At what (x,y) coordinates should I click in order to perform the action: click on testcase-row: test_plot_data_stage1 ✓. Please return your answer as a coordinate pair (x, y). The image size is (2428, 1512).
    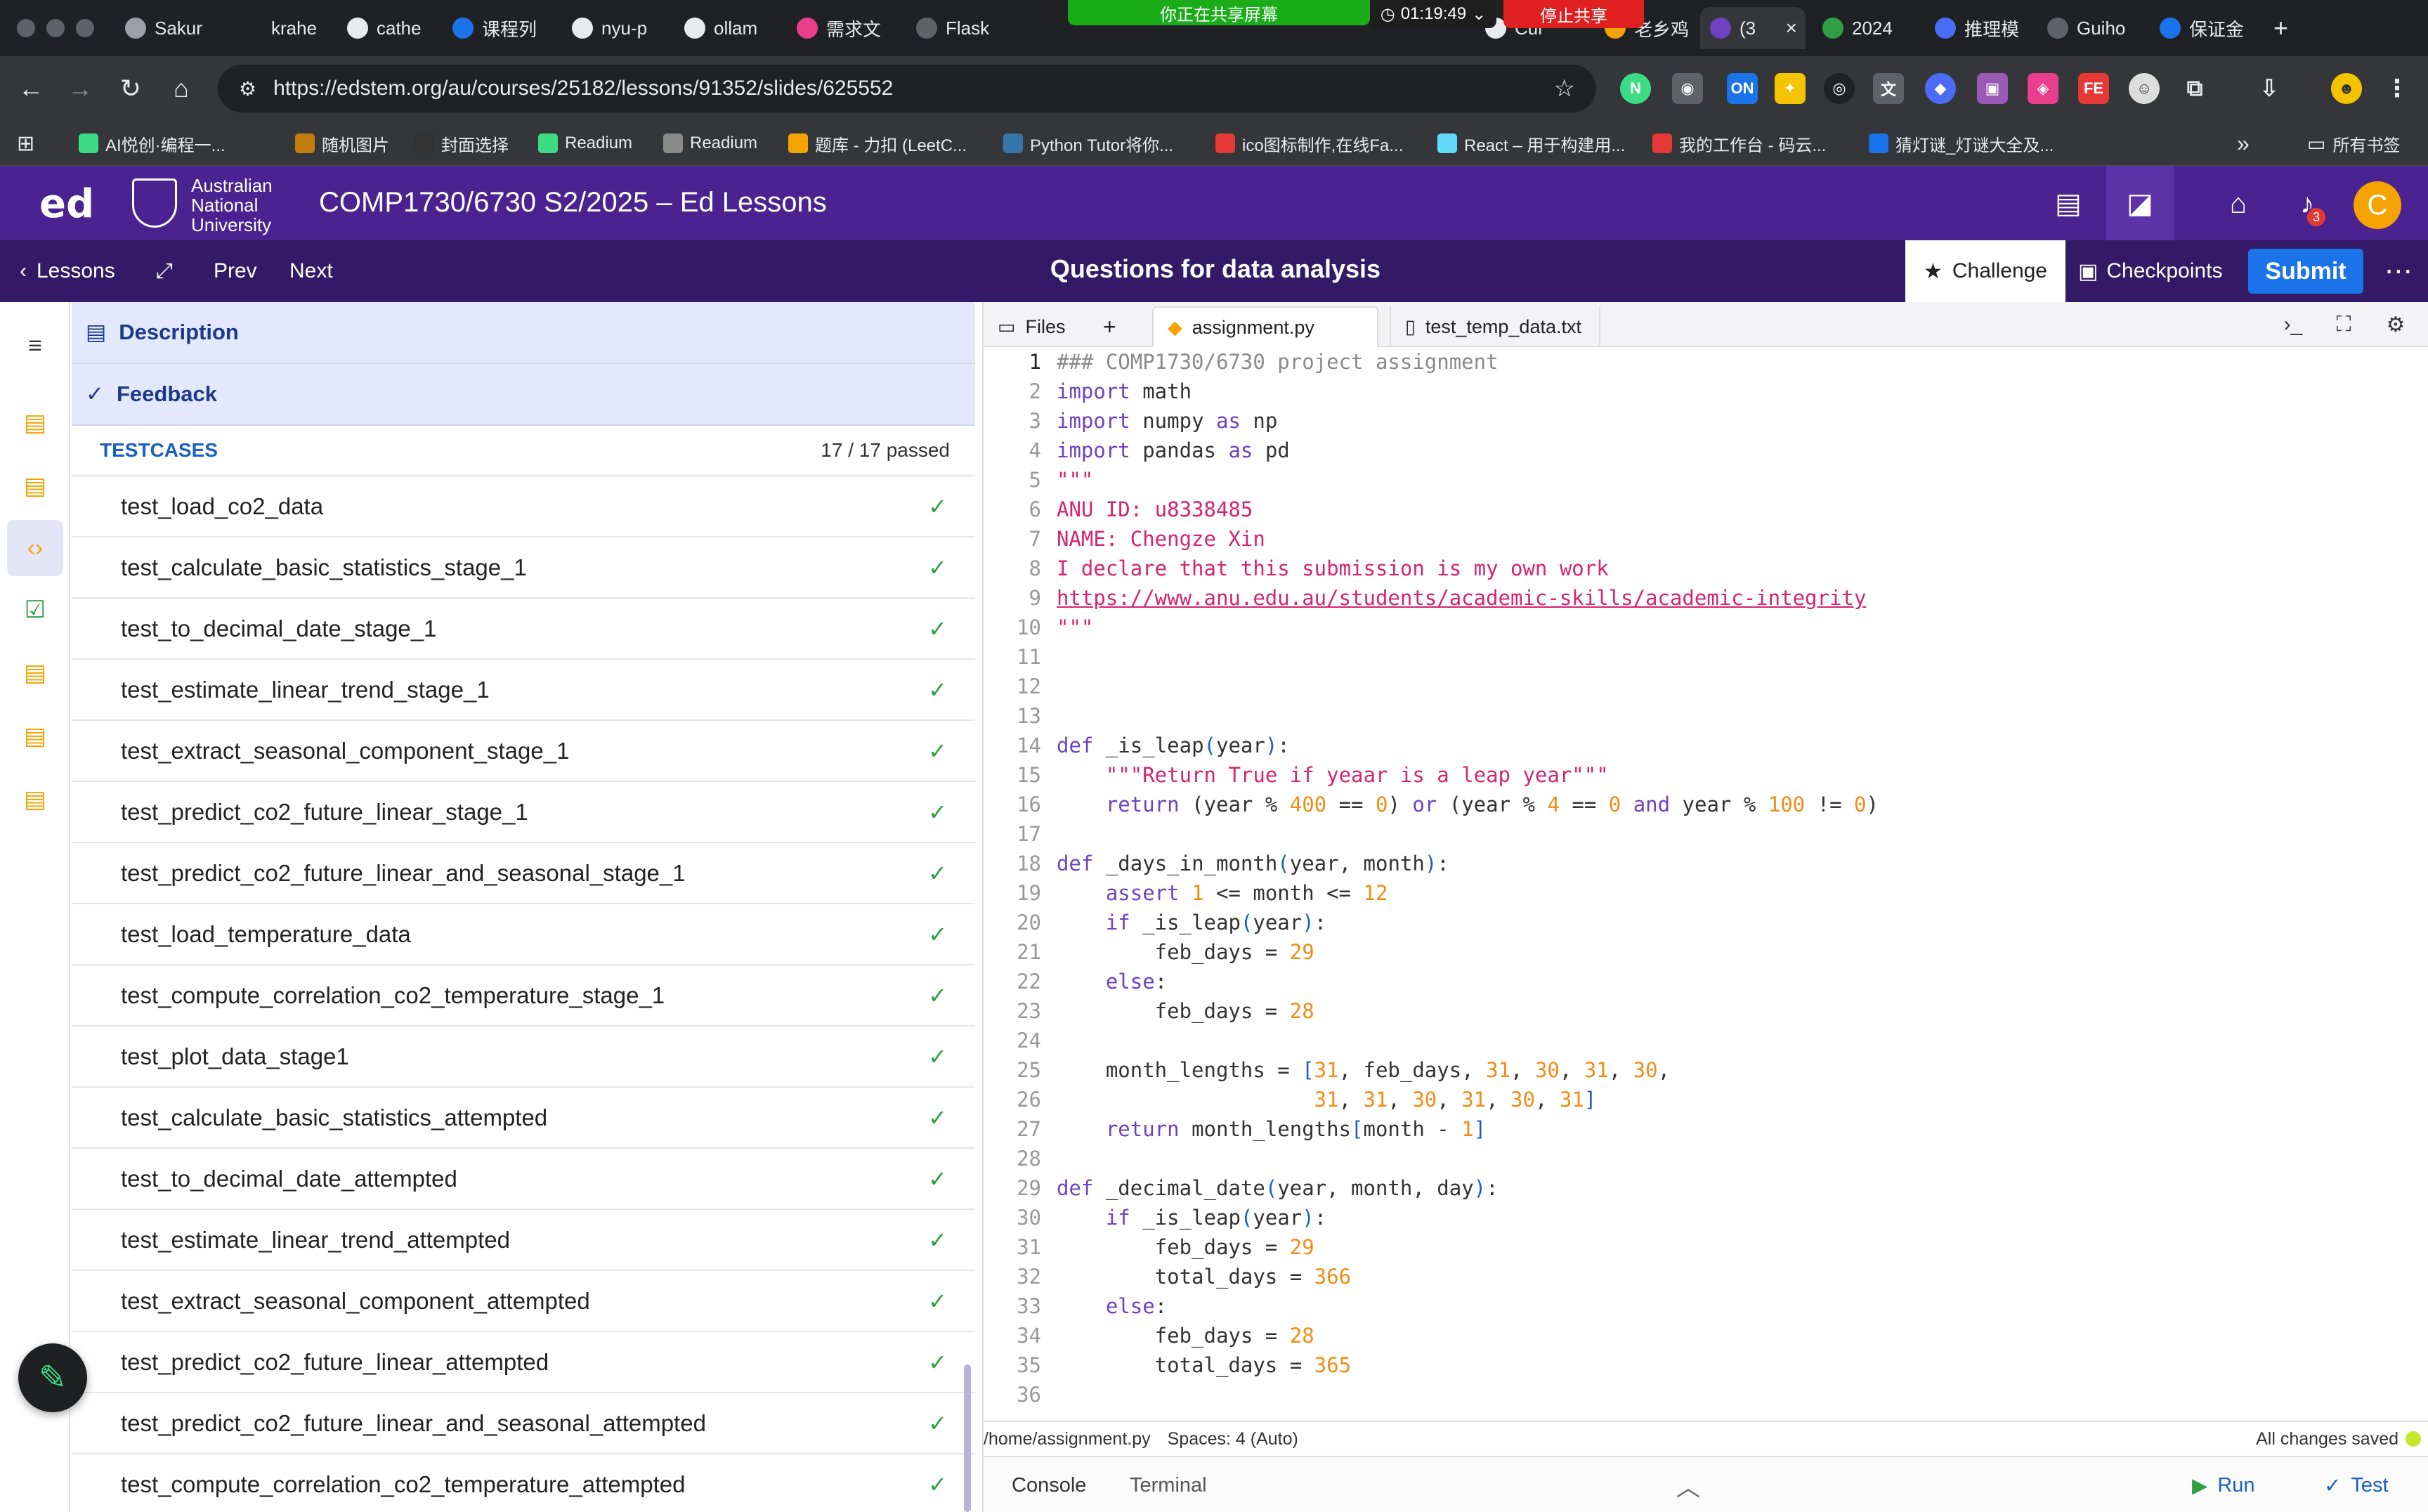
    Looking at the image, I should click on (523, 1055).